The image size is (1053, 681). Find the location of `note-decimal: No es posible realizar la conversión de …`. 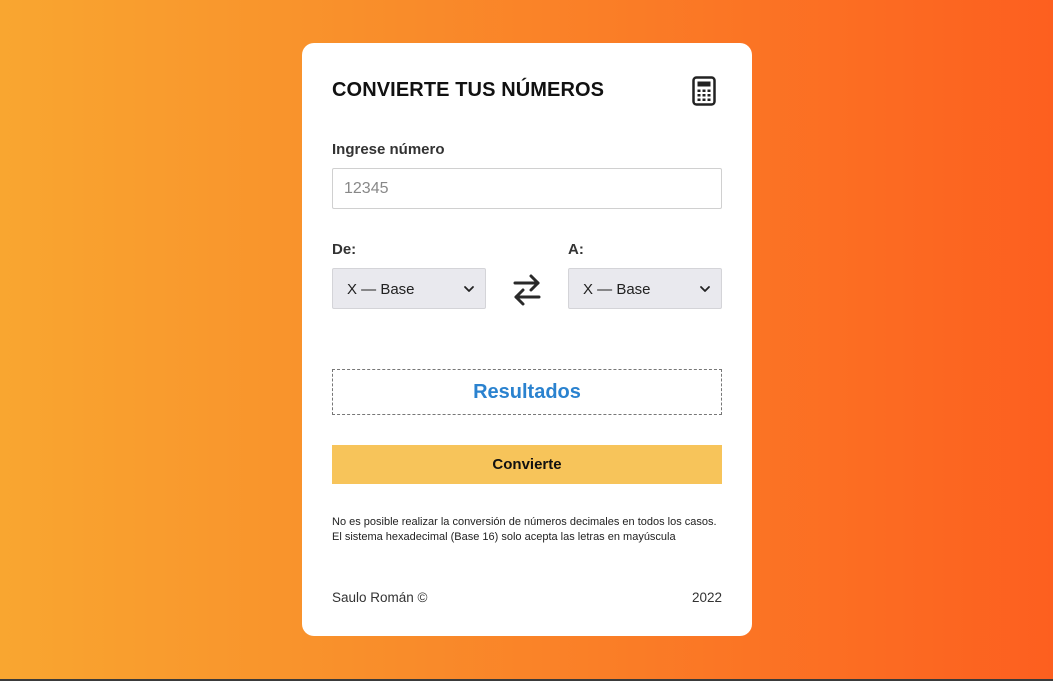

note-decimal: No es posible realizar la conversión de … is located at coordinates (524, 522).